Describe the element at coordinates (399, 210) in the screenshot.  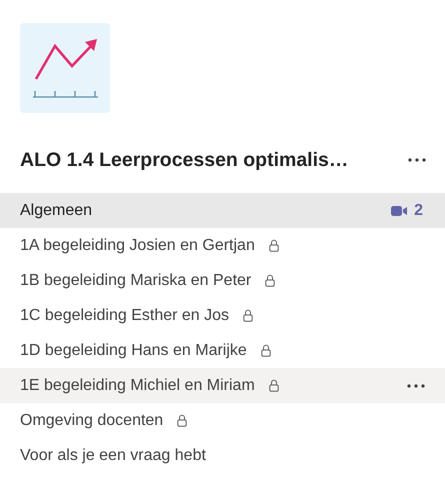
I see `video-camera-icon` at that location.